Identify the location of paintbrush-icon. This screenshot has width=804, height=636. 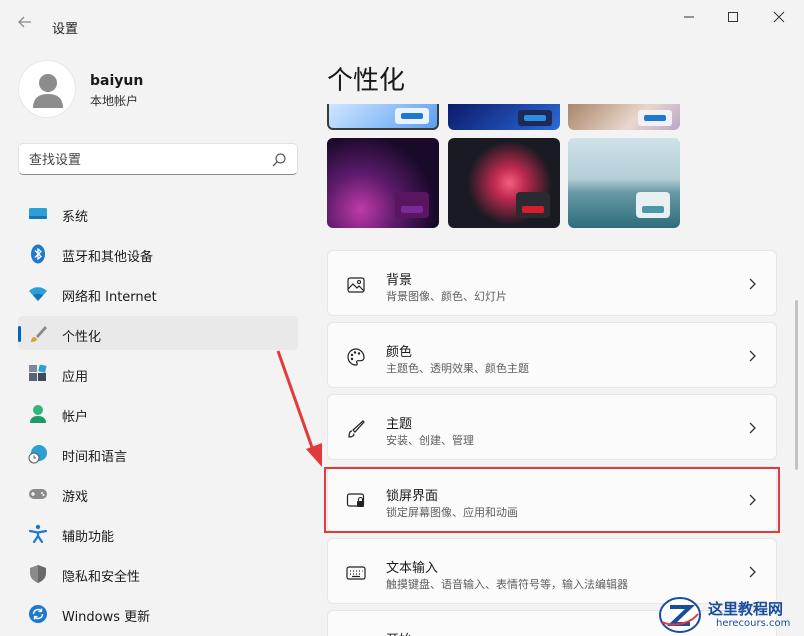
(39, 334).